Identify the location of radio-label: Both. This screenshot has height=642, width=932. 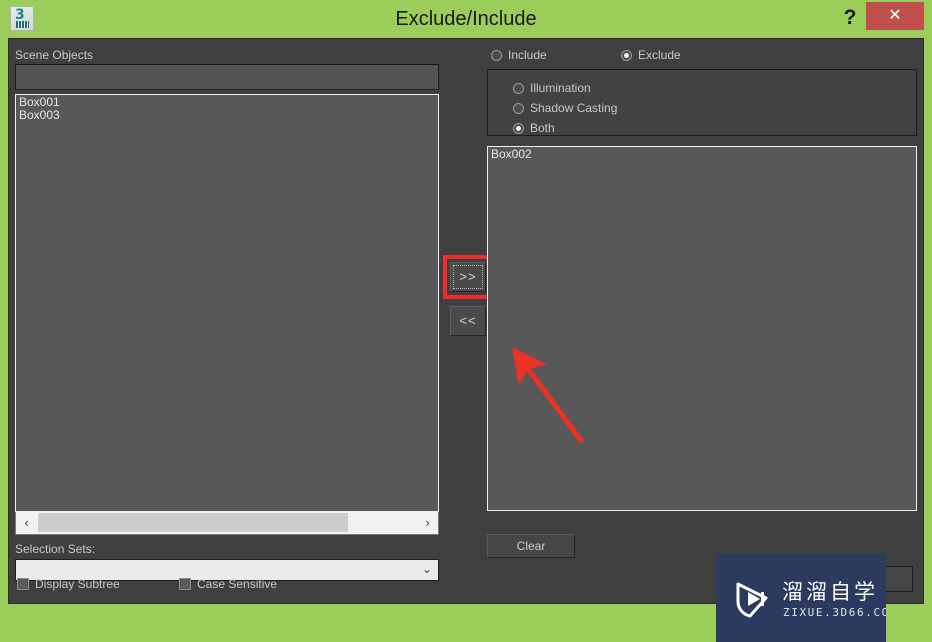
(542, 128).